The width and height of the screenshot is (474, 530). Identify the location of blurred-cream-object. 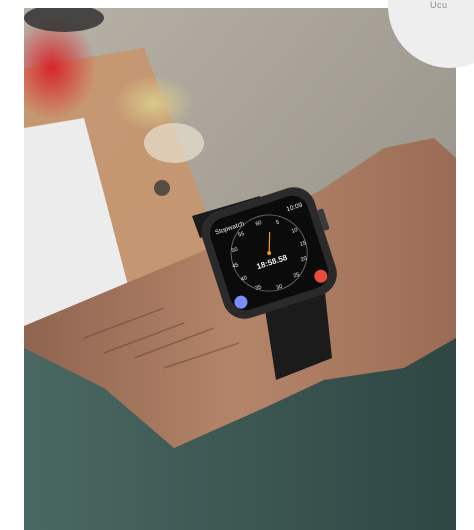
(174, 143).